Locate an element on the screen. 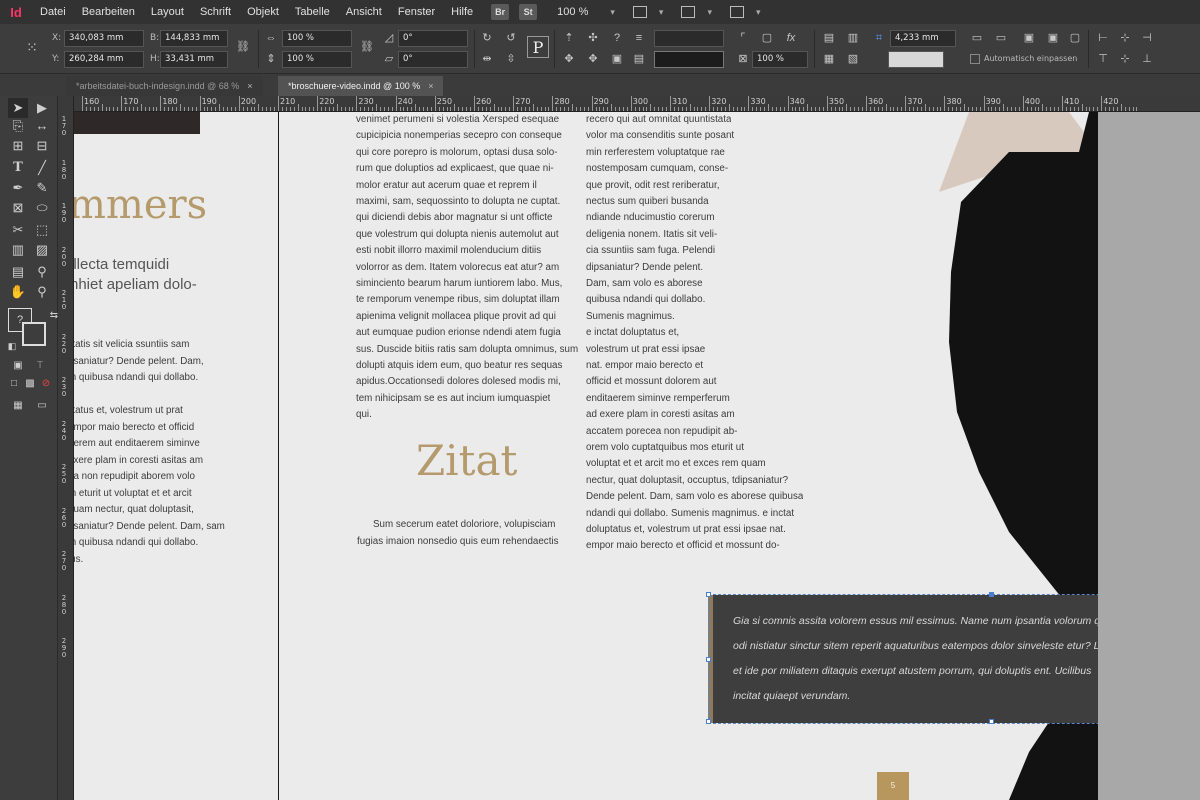 This screenshot has width=1200, height=800. zoom-level: 100 % is located at coordinates (572, 12).